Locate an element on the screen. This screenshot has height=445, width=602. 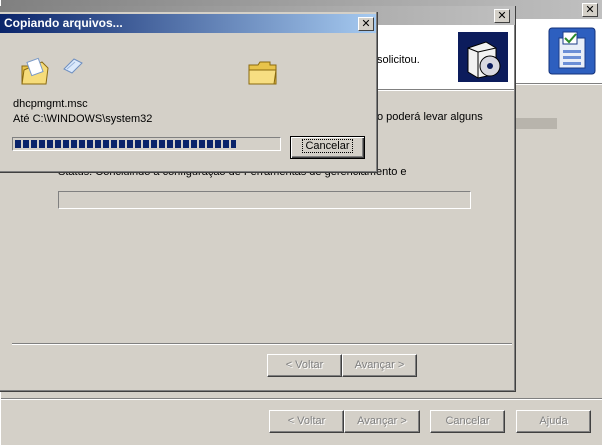
wizard-next-button: Avançar > is located at coordinates (379, 365).